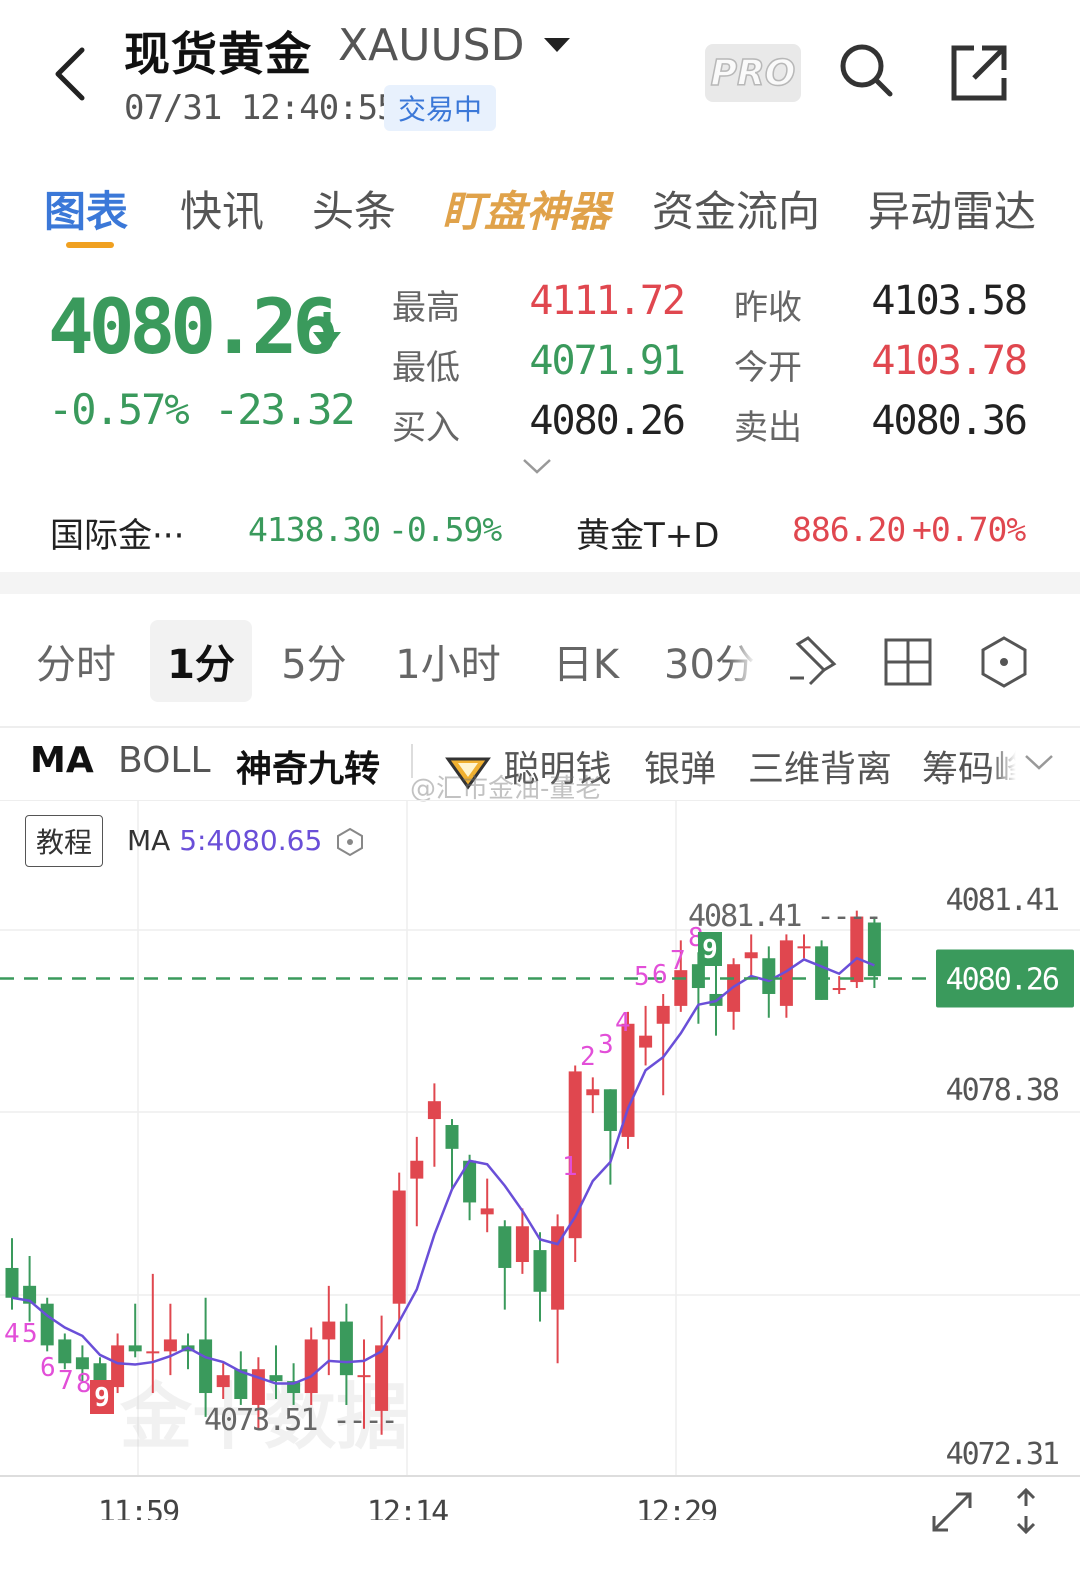 The width and height of the screenshot is (1080, 1575). I want to click on expand-diagonal-icon, so click(952, 1512).